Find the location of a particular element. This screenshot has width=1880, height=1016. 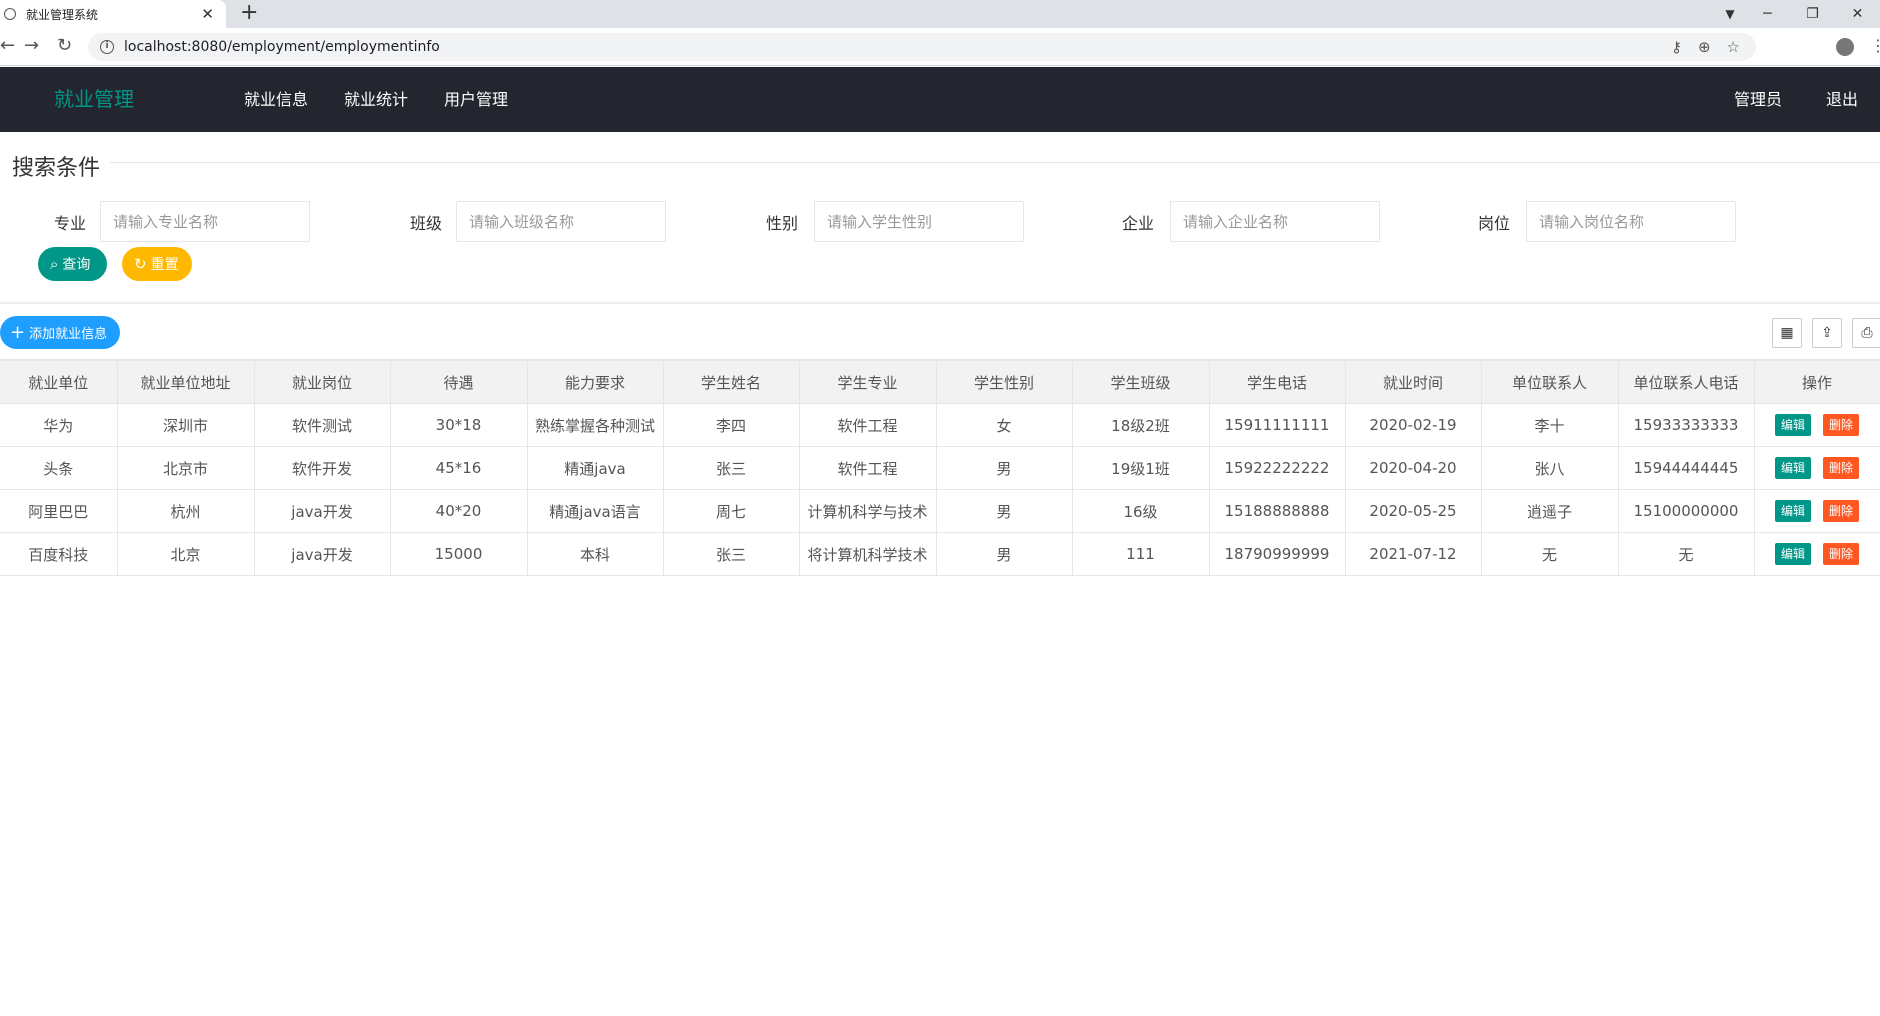

column-header: 学生班级 is located at coordinates (1141, 382).